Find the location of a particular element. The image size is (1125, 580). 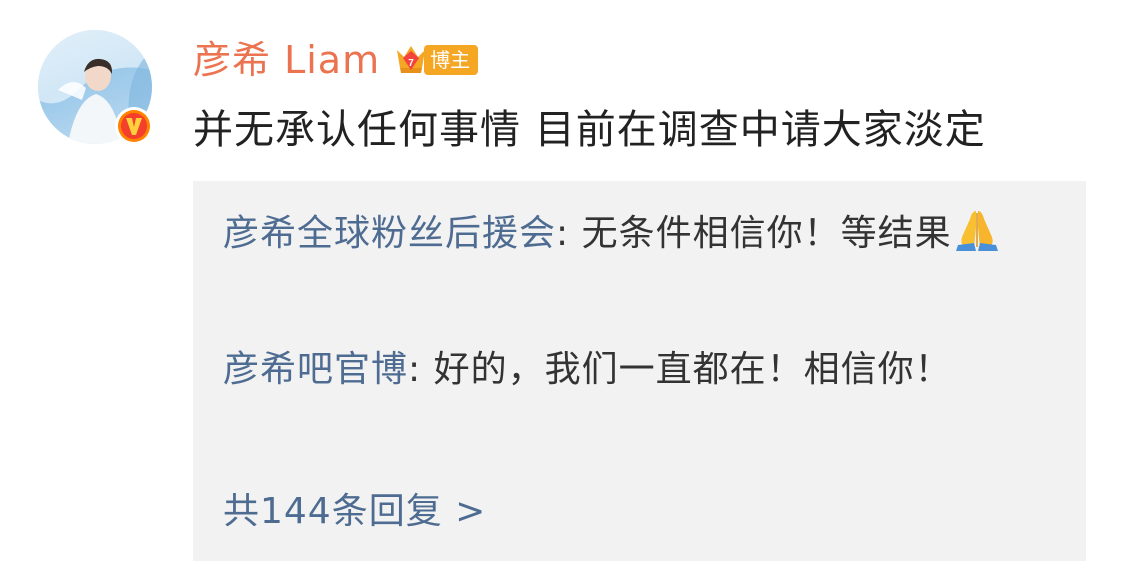

author-header: 彦希 Liam 7 博主 is located at coordinates (336, 60).